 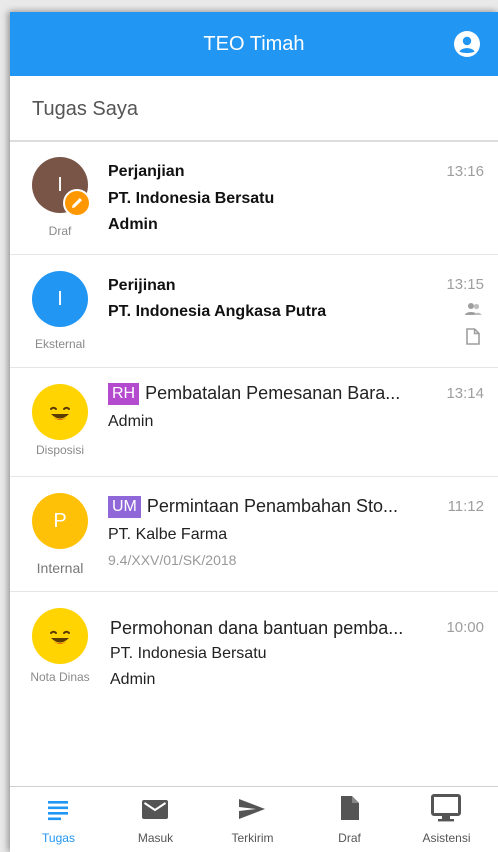 What do you see at coordinates (473, 339) in the screenshot?
I see `document-icon` at bounding box center [473, 339].